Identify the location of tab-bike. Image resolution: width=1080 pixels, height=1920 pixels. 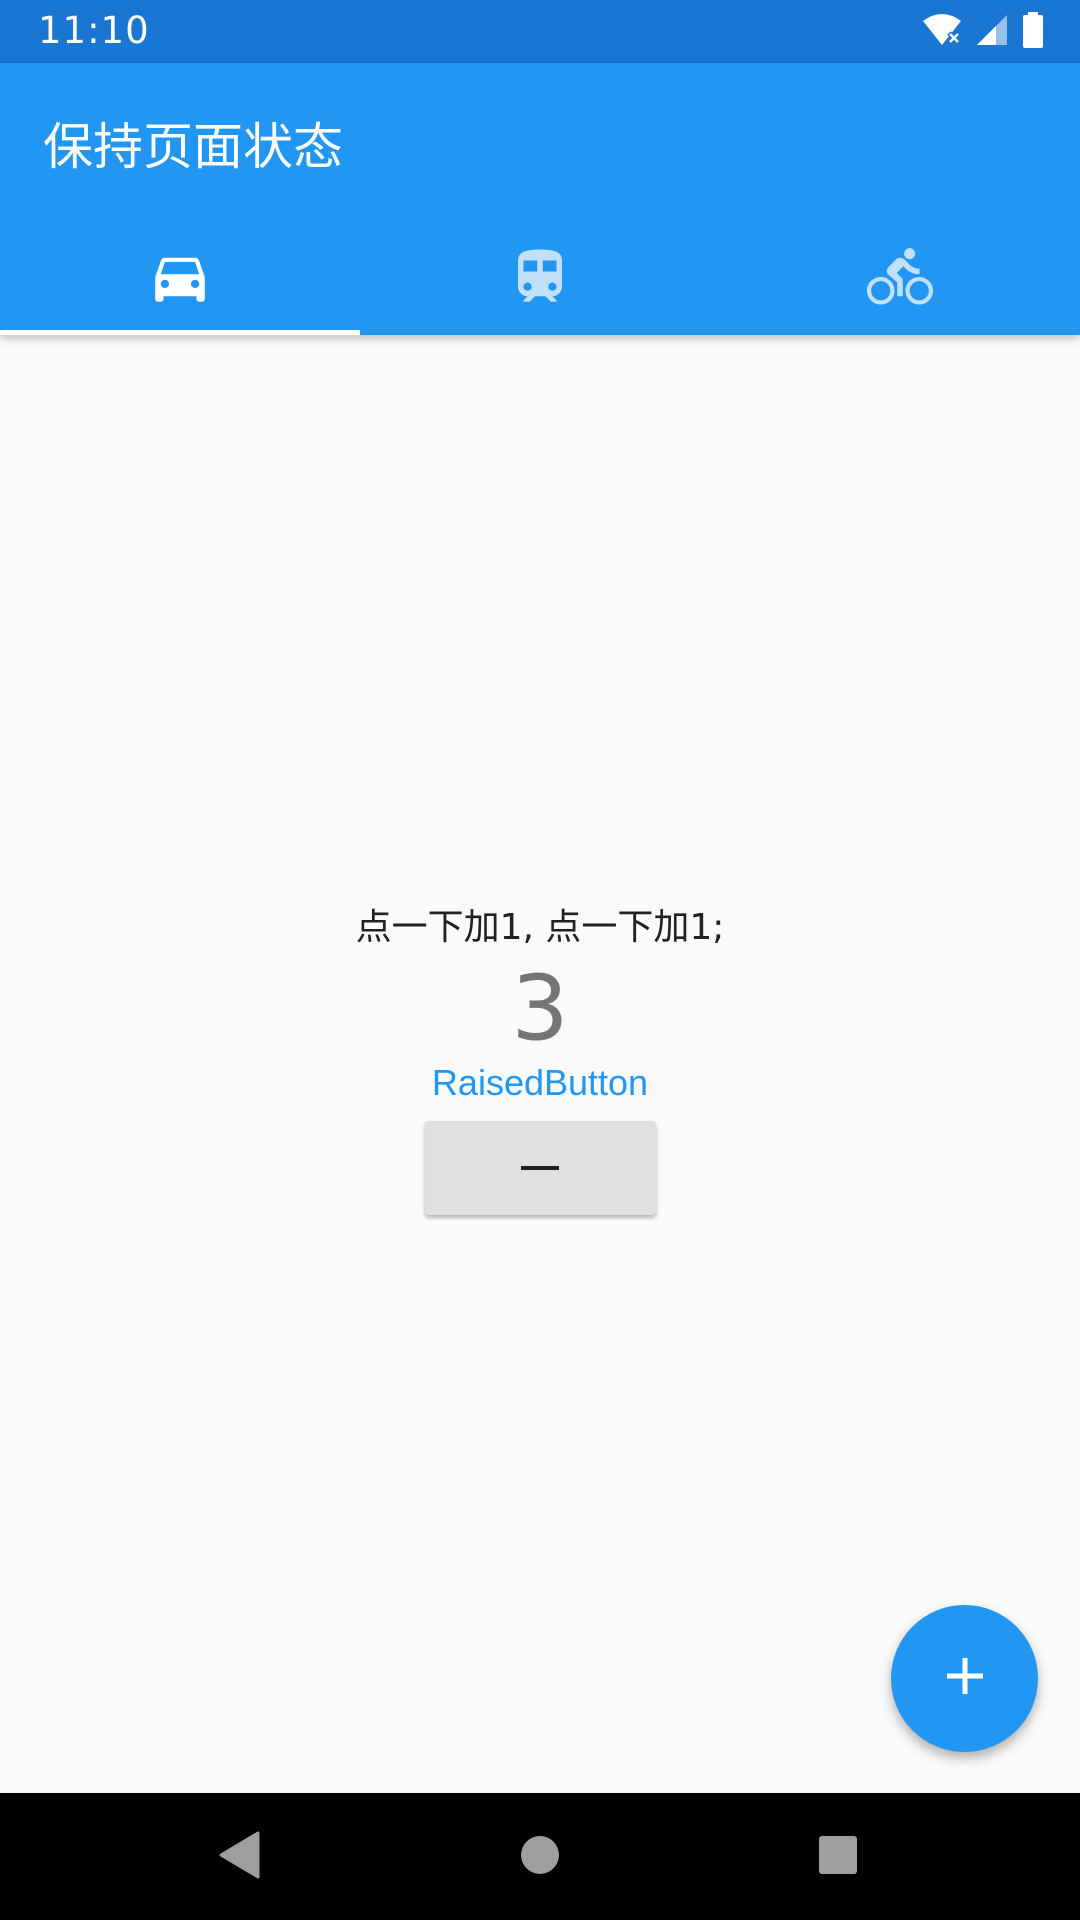
(900, 279).